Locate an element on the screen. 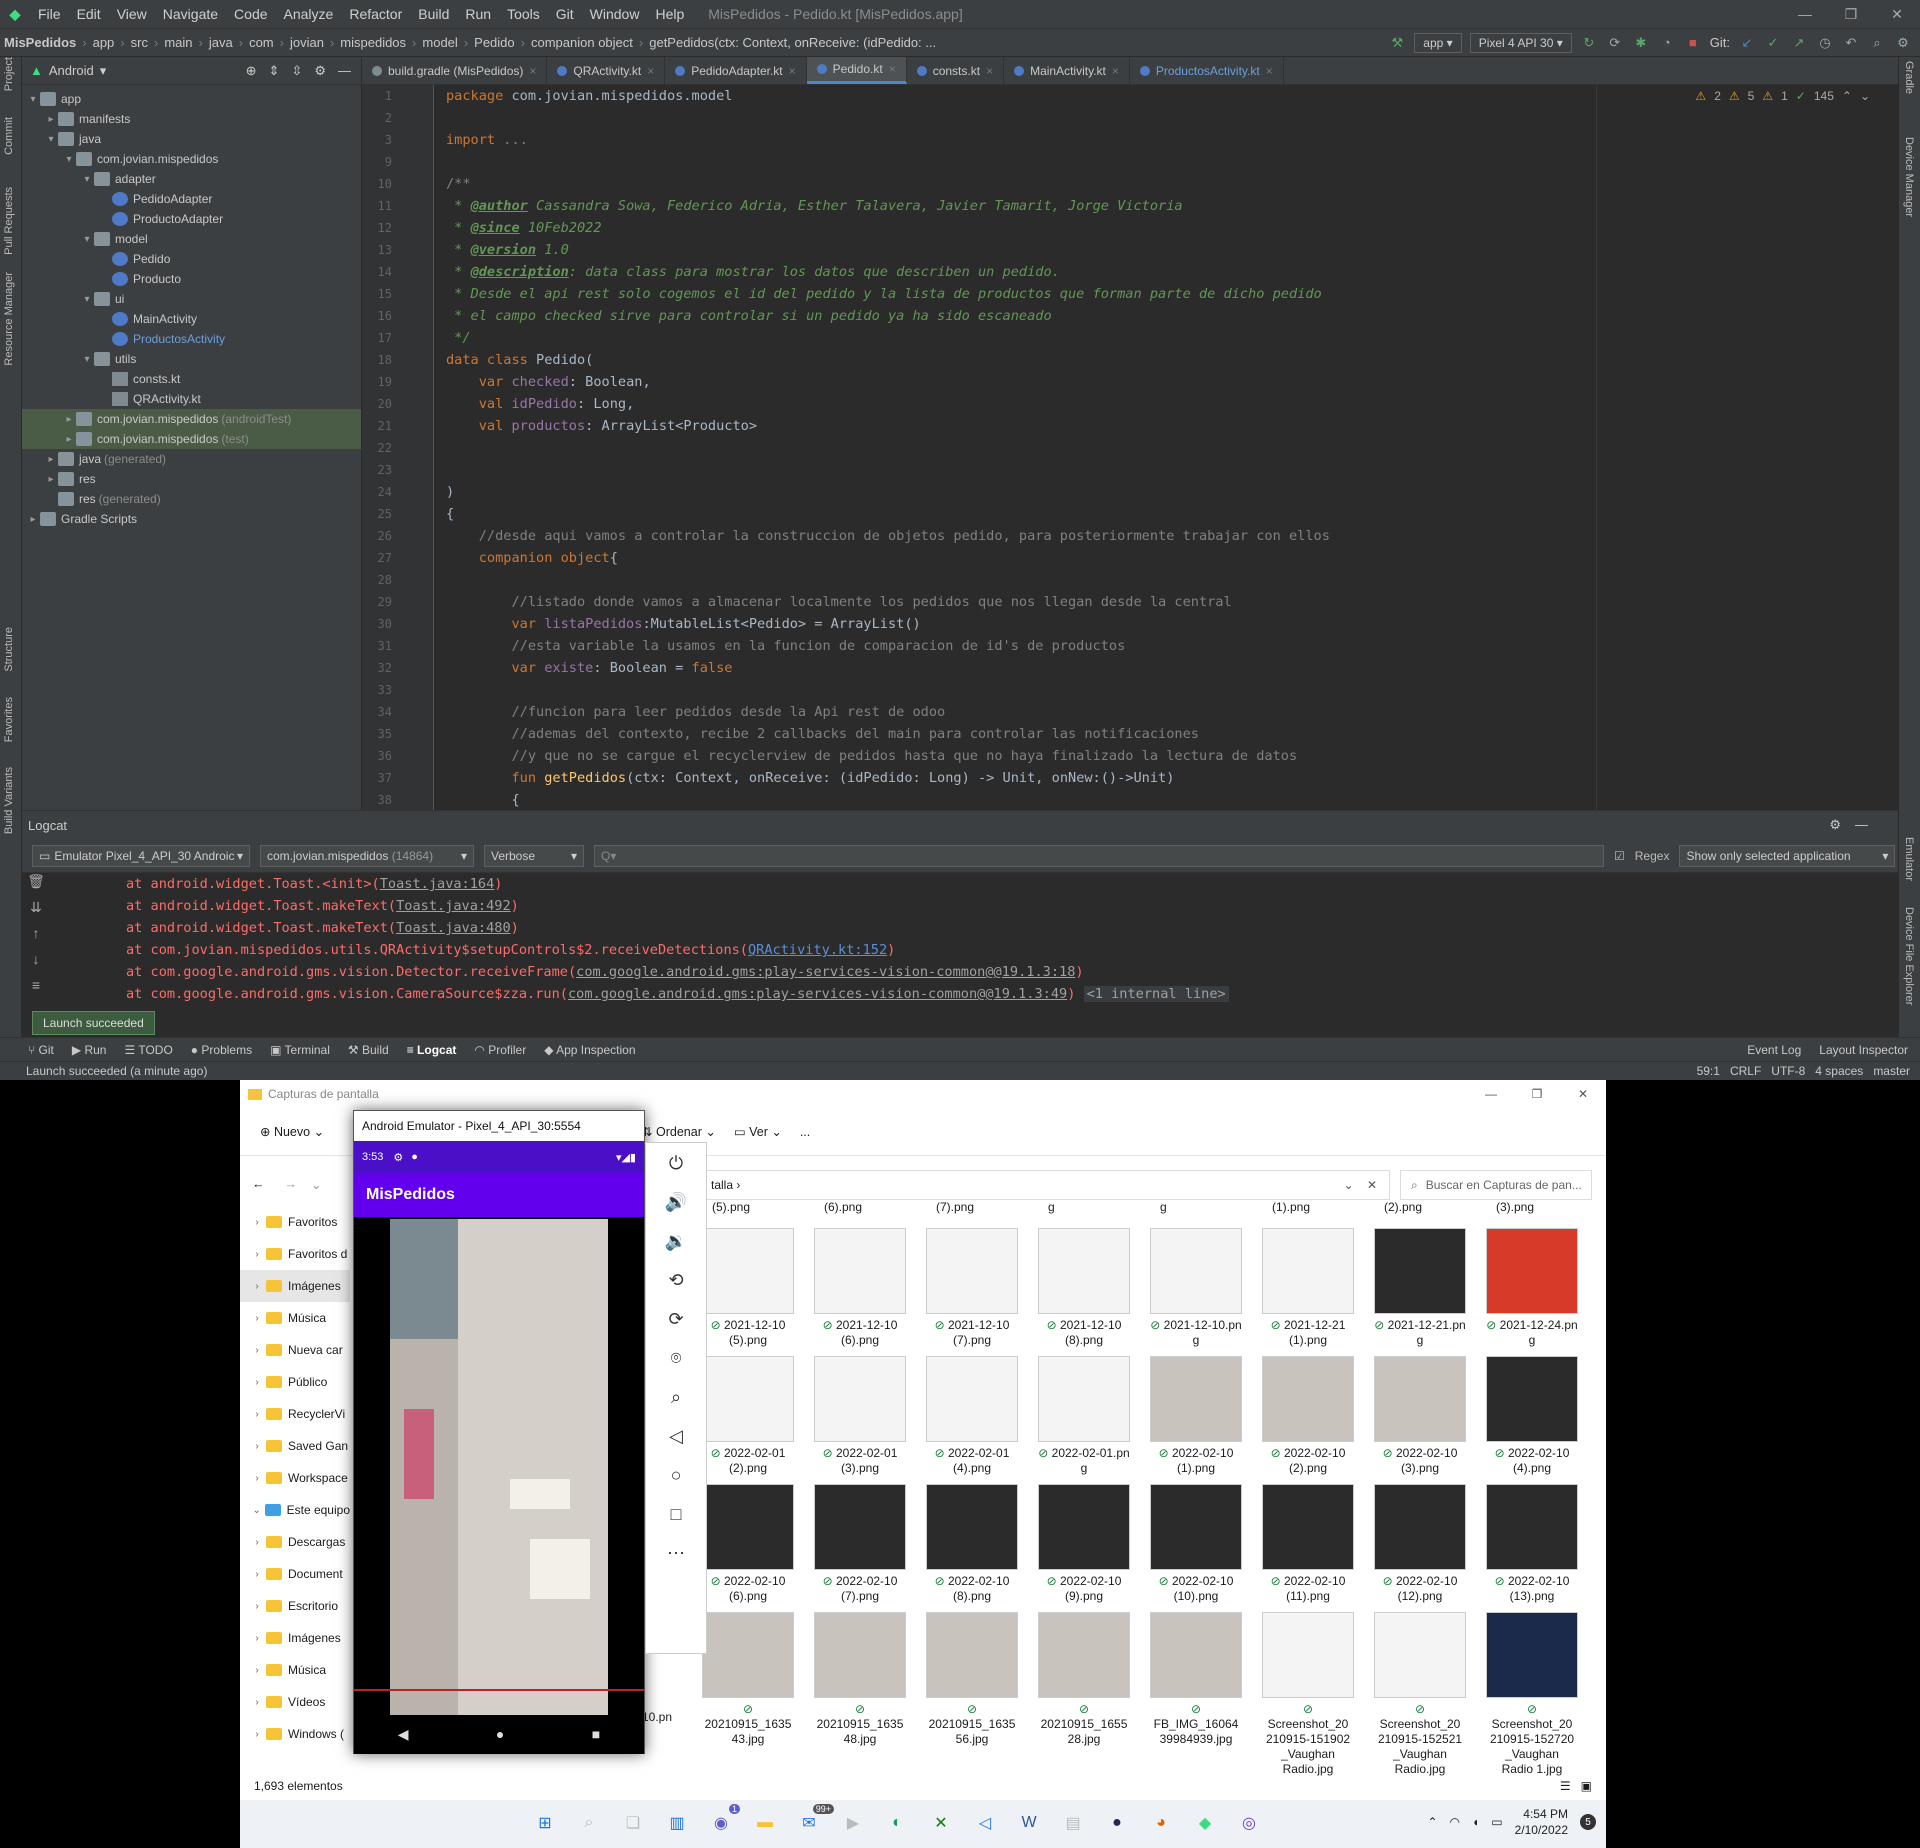 The image size is (1920, 1848). address-controls: ⌄ ✕ is located at coordinates (1366, 1185).